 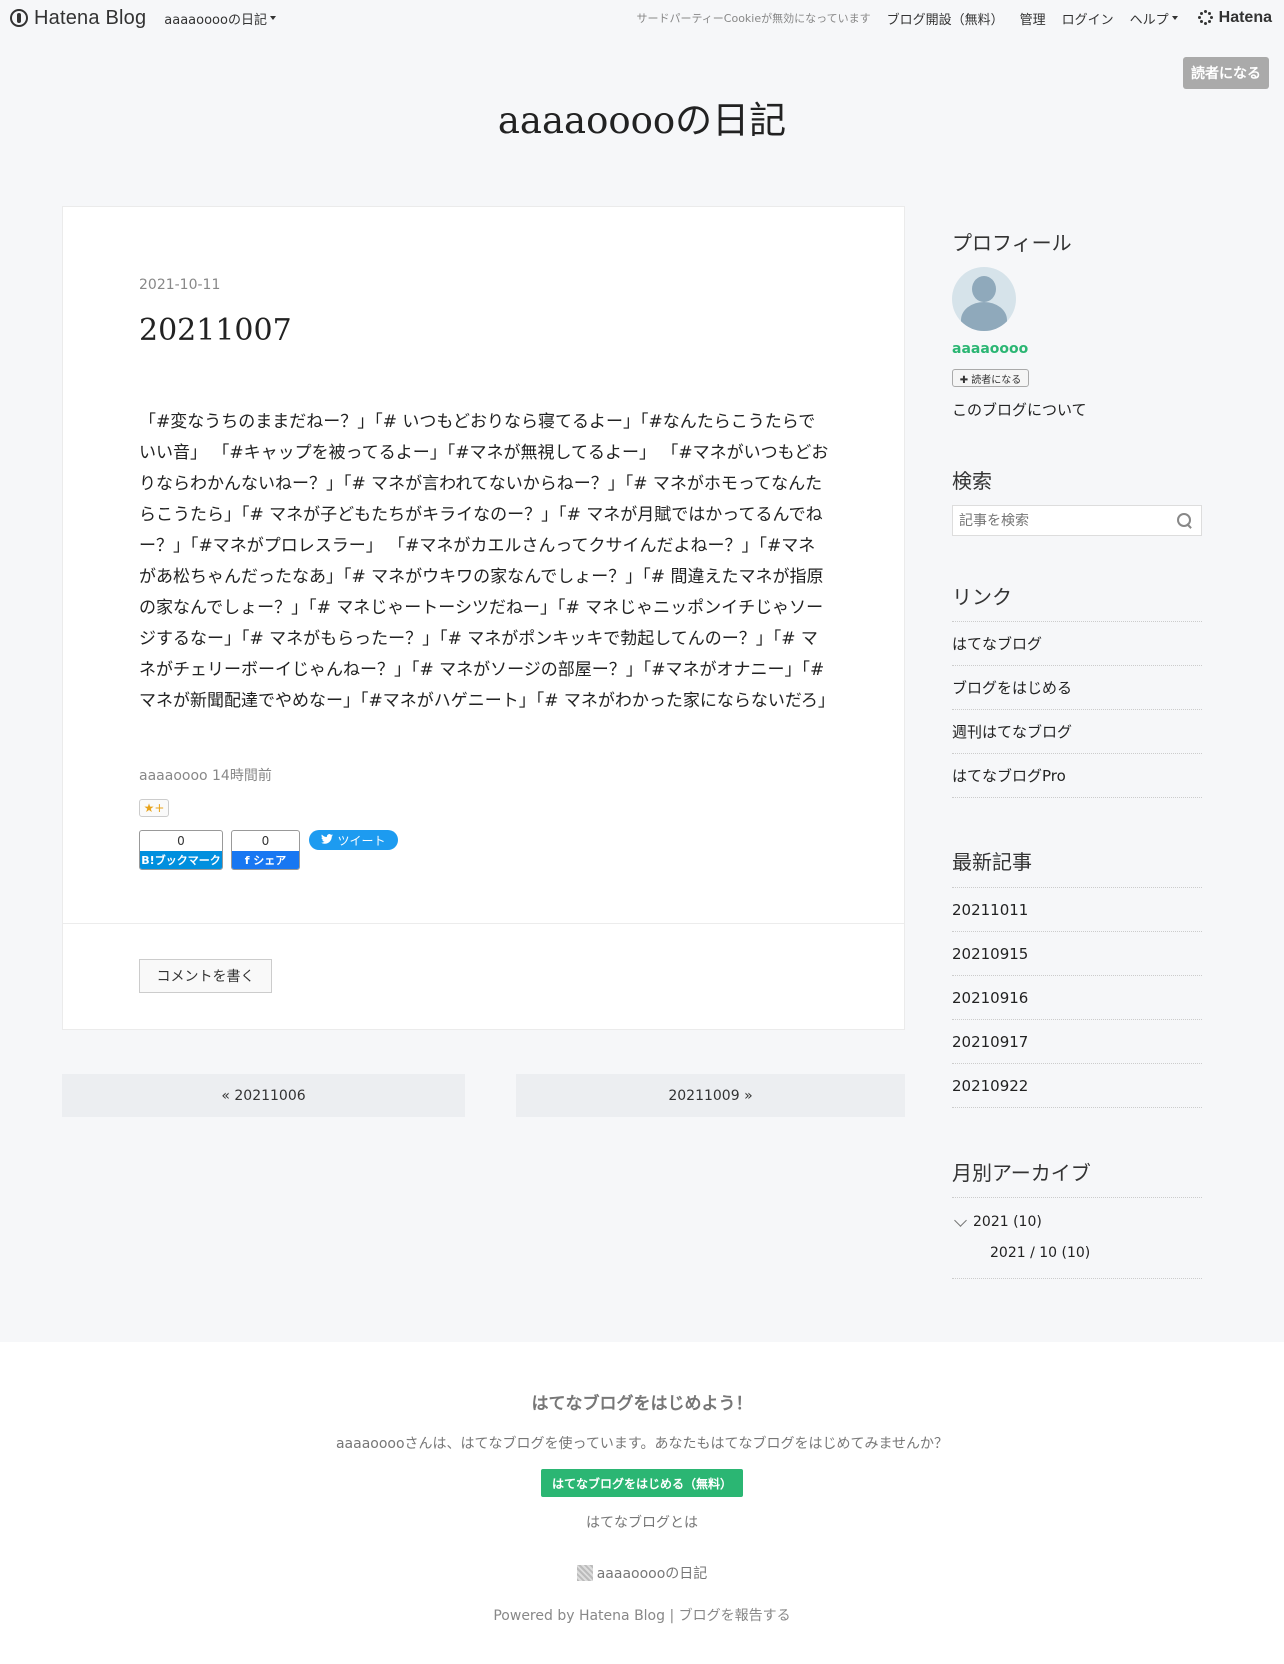 What do you see at coordinates (642, 117) in the screenshot?
I see `blog-title: aaaaooooの日記` at bounding box center [642, 117].